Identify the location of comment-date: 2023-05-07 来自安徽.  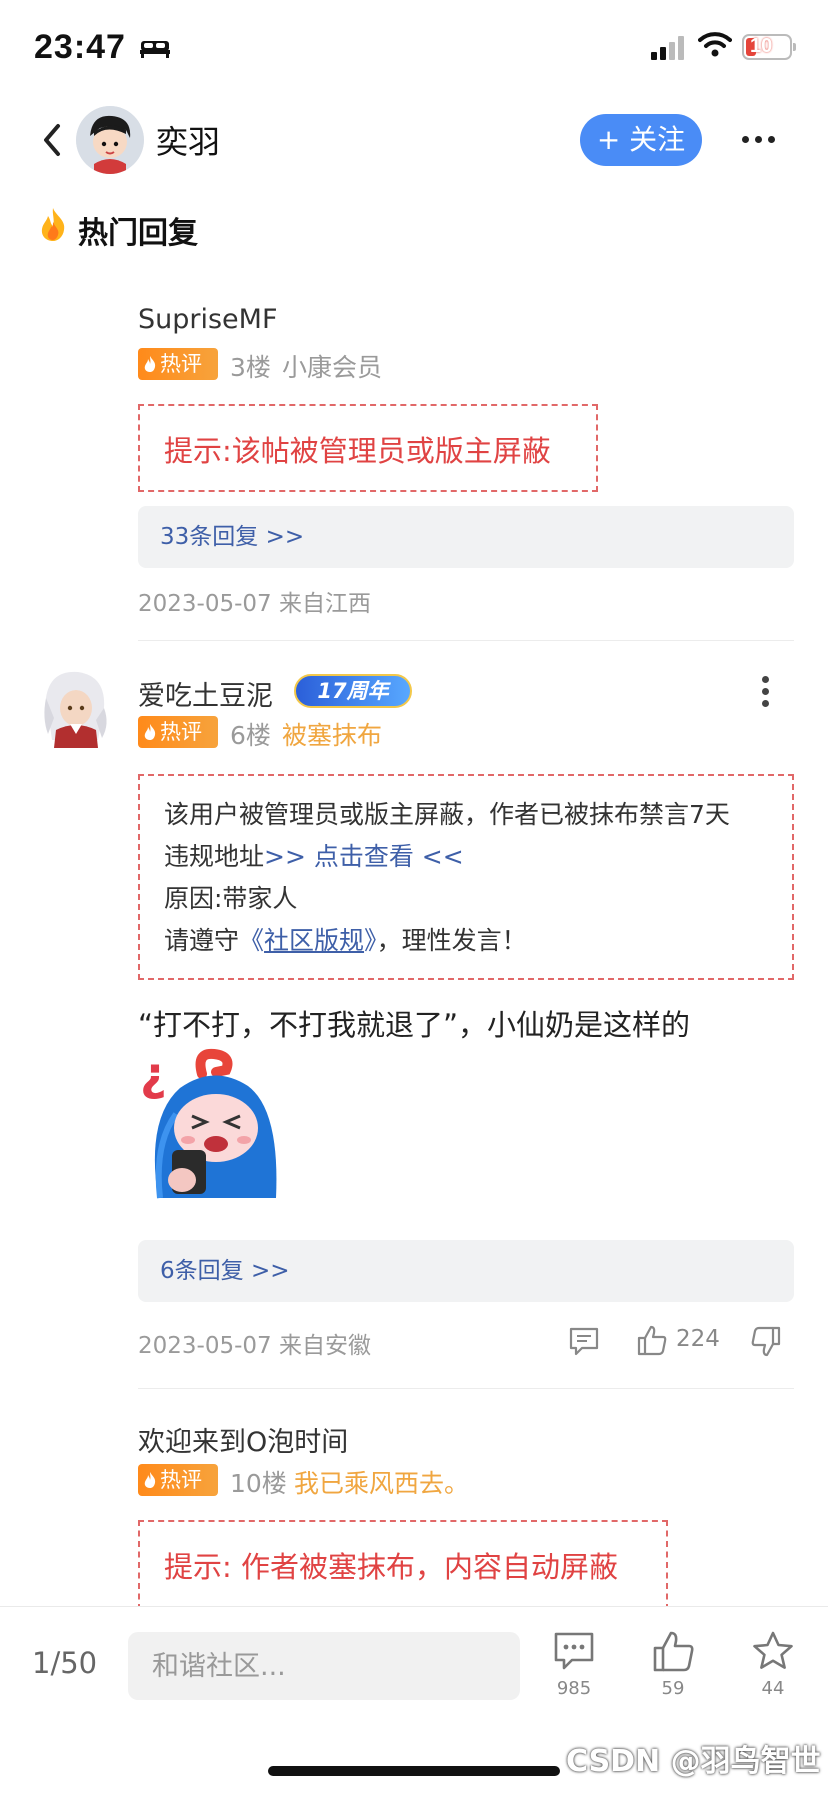
(254, 1346).